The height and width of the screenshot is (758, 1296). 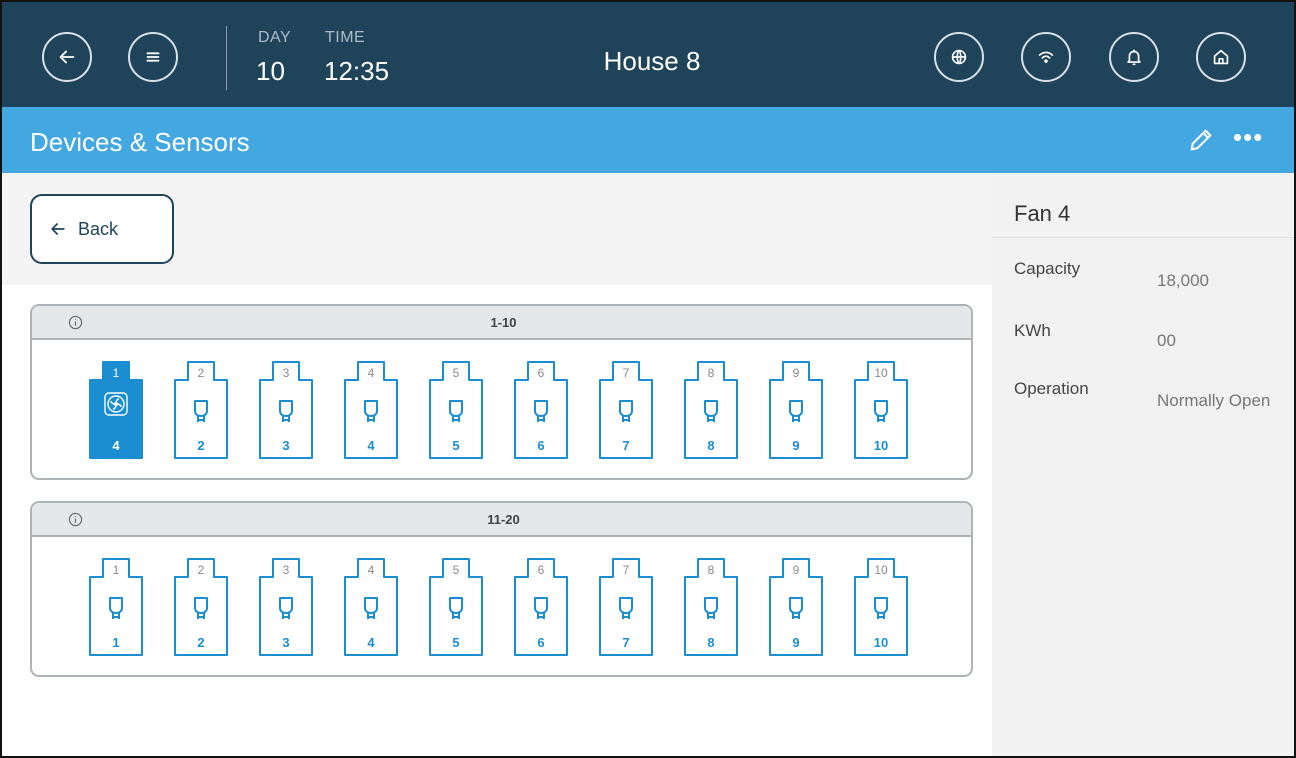 I want to click on back-nav-button, so click(x=67, y=57).